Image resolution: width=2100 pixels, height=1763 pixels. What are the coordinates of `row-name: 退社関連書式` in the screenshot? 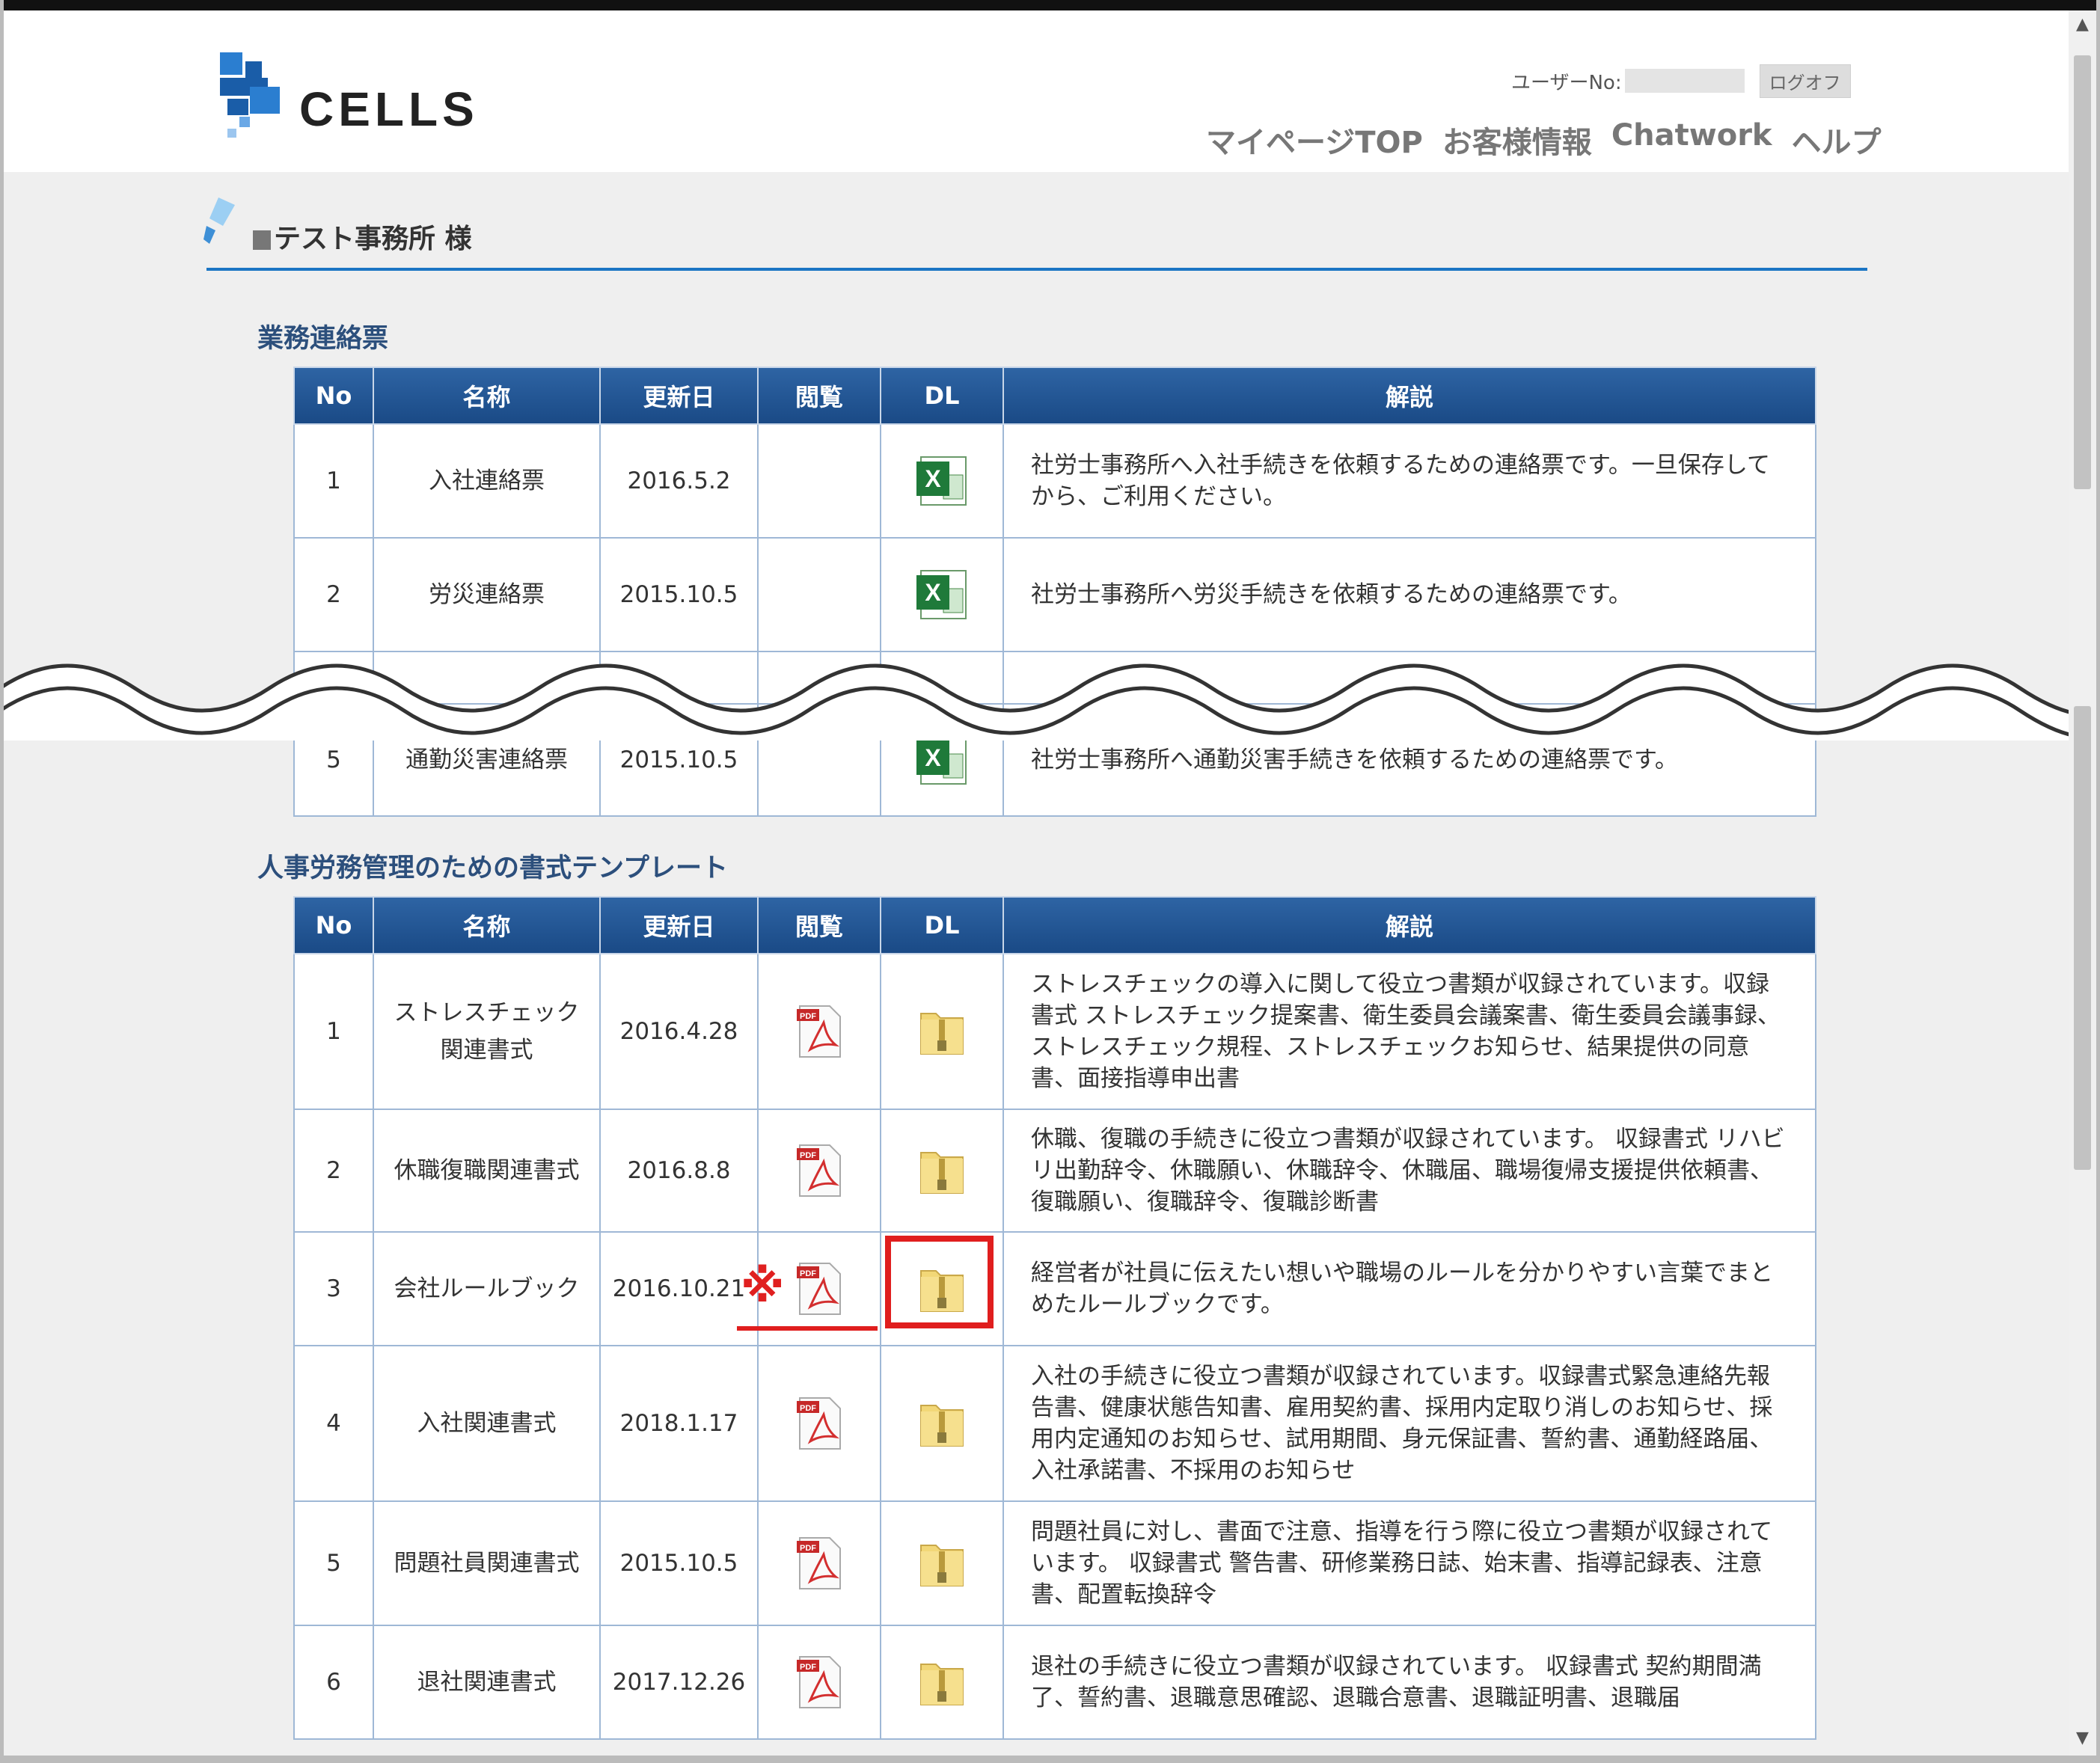 It's located at (487, 1682).